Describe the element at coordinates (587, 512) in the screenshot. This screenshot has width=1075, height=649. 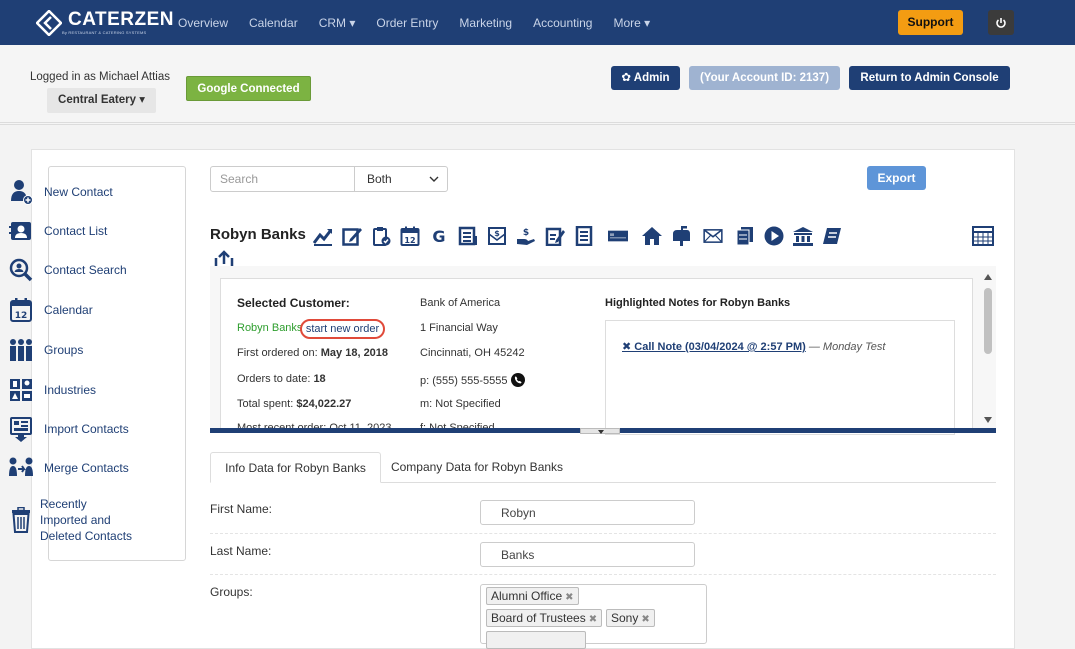
I see `first-name-field: Robyn` at that location.